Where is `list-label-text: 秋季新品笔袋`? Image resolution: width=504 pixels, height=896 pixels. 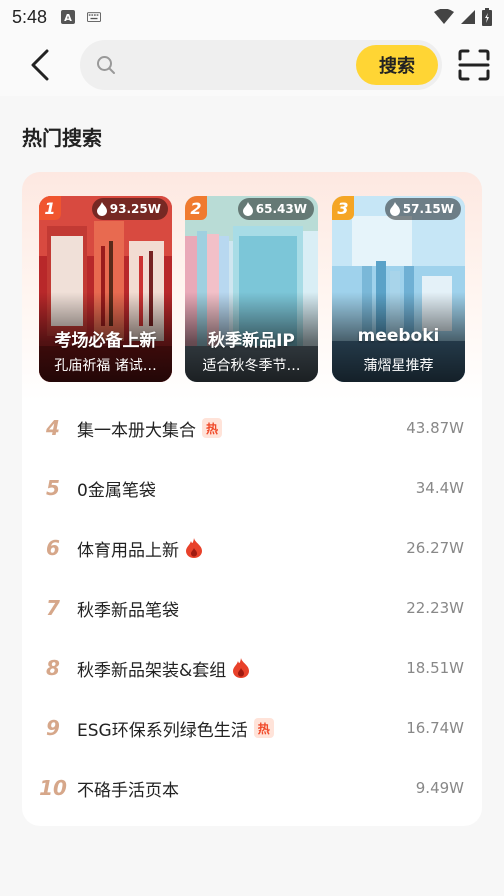 list-label-text: 秋季新品笔袋 is located at coordinates (128, 610).